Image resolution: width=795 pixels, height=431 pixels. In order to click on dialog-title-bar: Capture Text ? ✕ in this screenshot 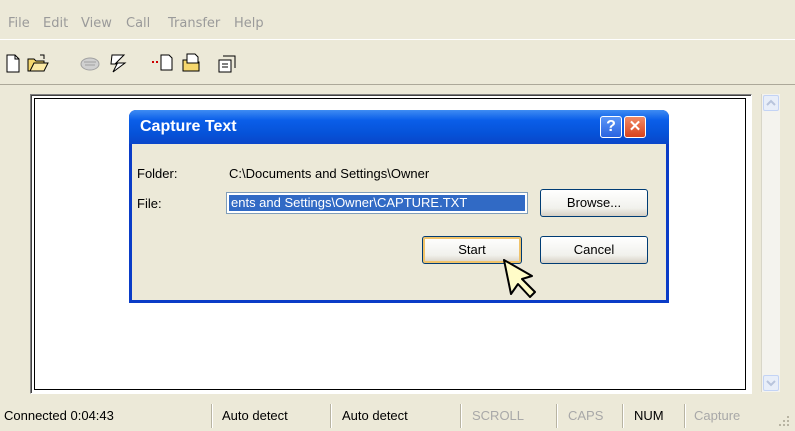, I will do `click(399, 127)`.